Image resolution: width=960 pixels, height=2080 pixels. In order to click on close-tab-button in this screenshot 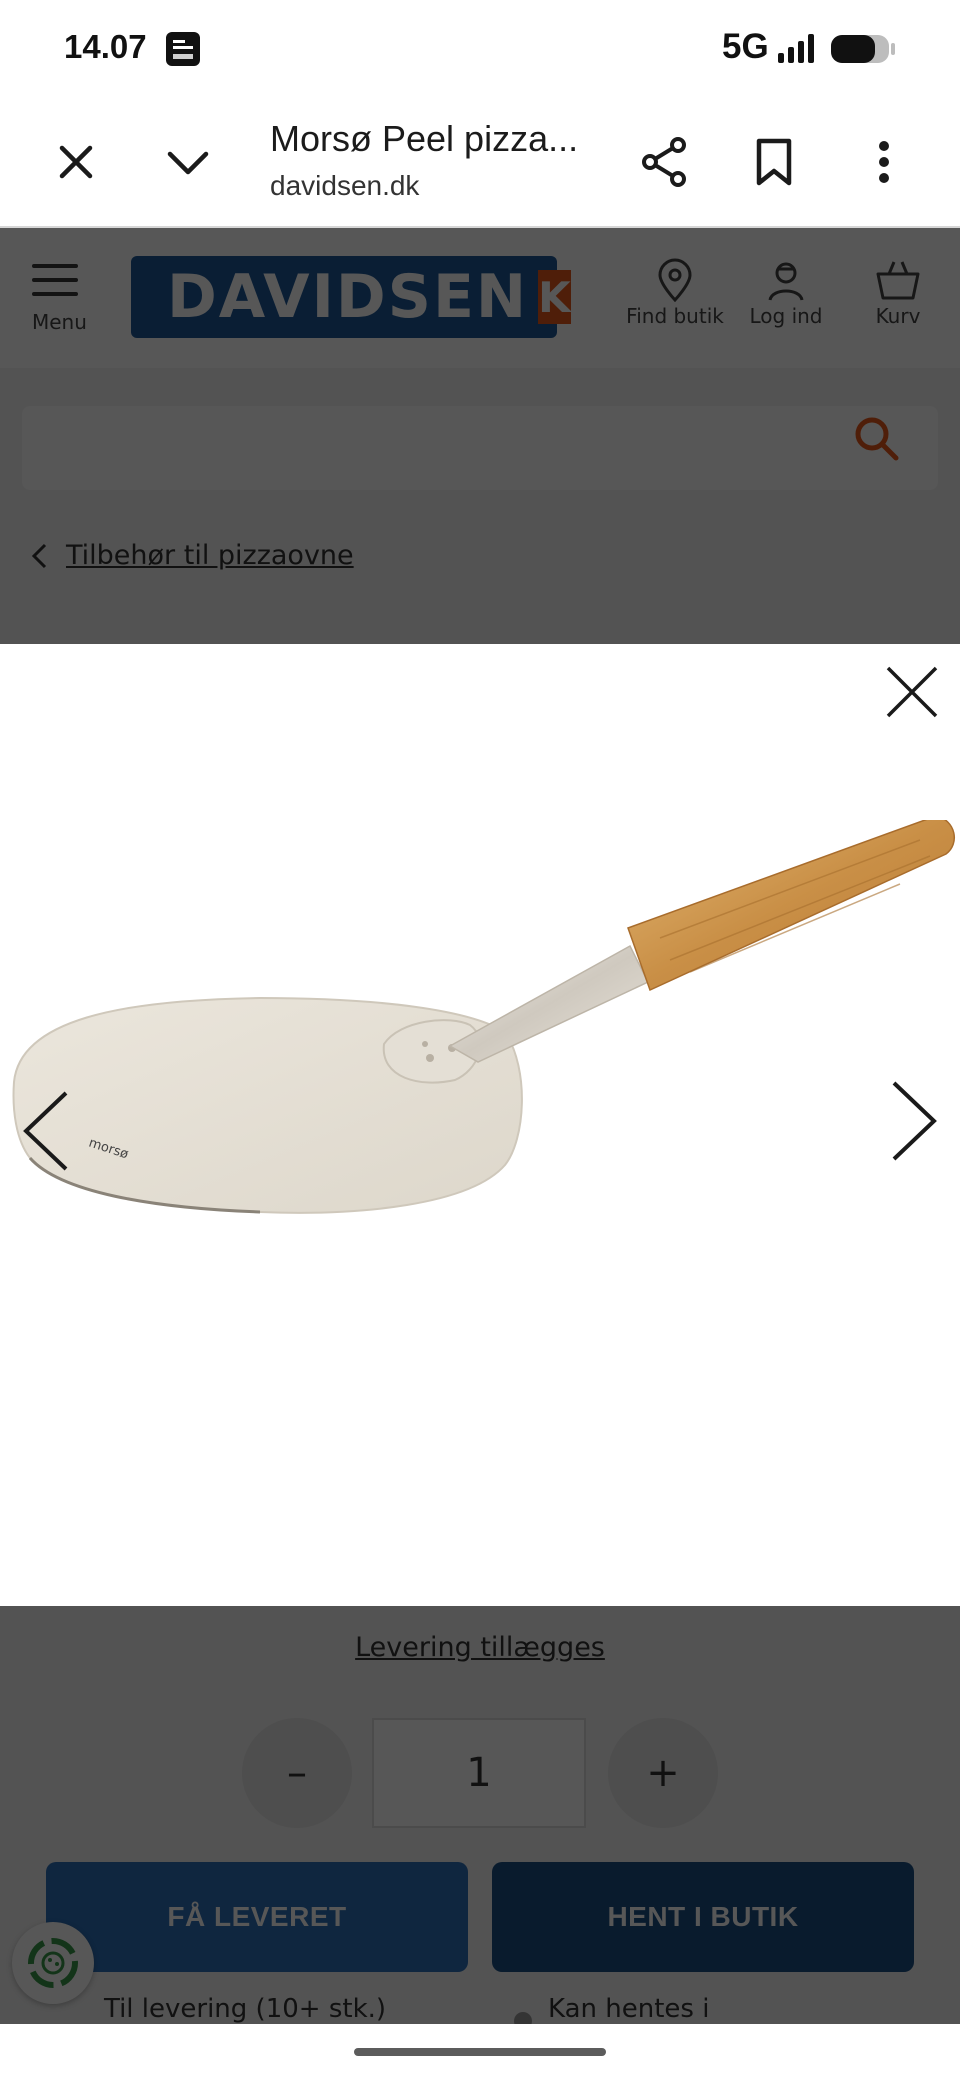, I will do `click(76, 162)`.